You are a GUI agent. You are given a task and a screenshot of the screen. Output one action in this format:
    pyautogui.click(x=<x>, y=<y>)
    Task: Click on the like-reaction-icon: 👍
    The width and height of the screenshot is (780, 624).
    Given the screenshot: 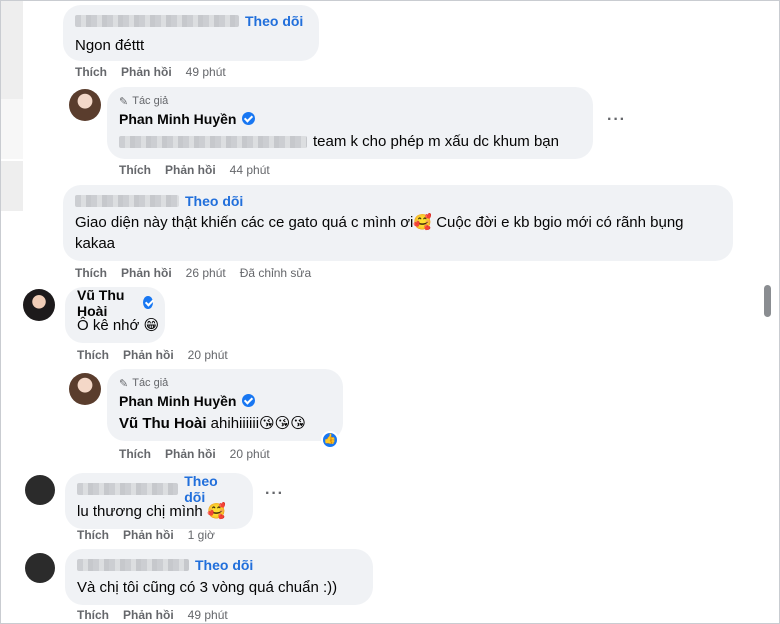 What is the action you would take?
    pyautogui.click(x=330, y=440)
    